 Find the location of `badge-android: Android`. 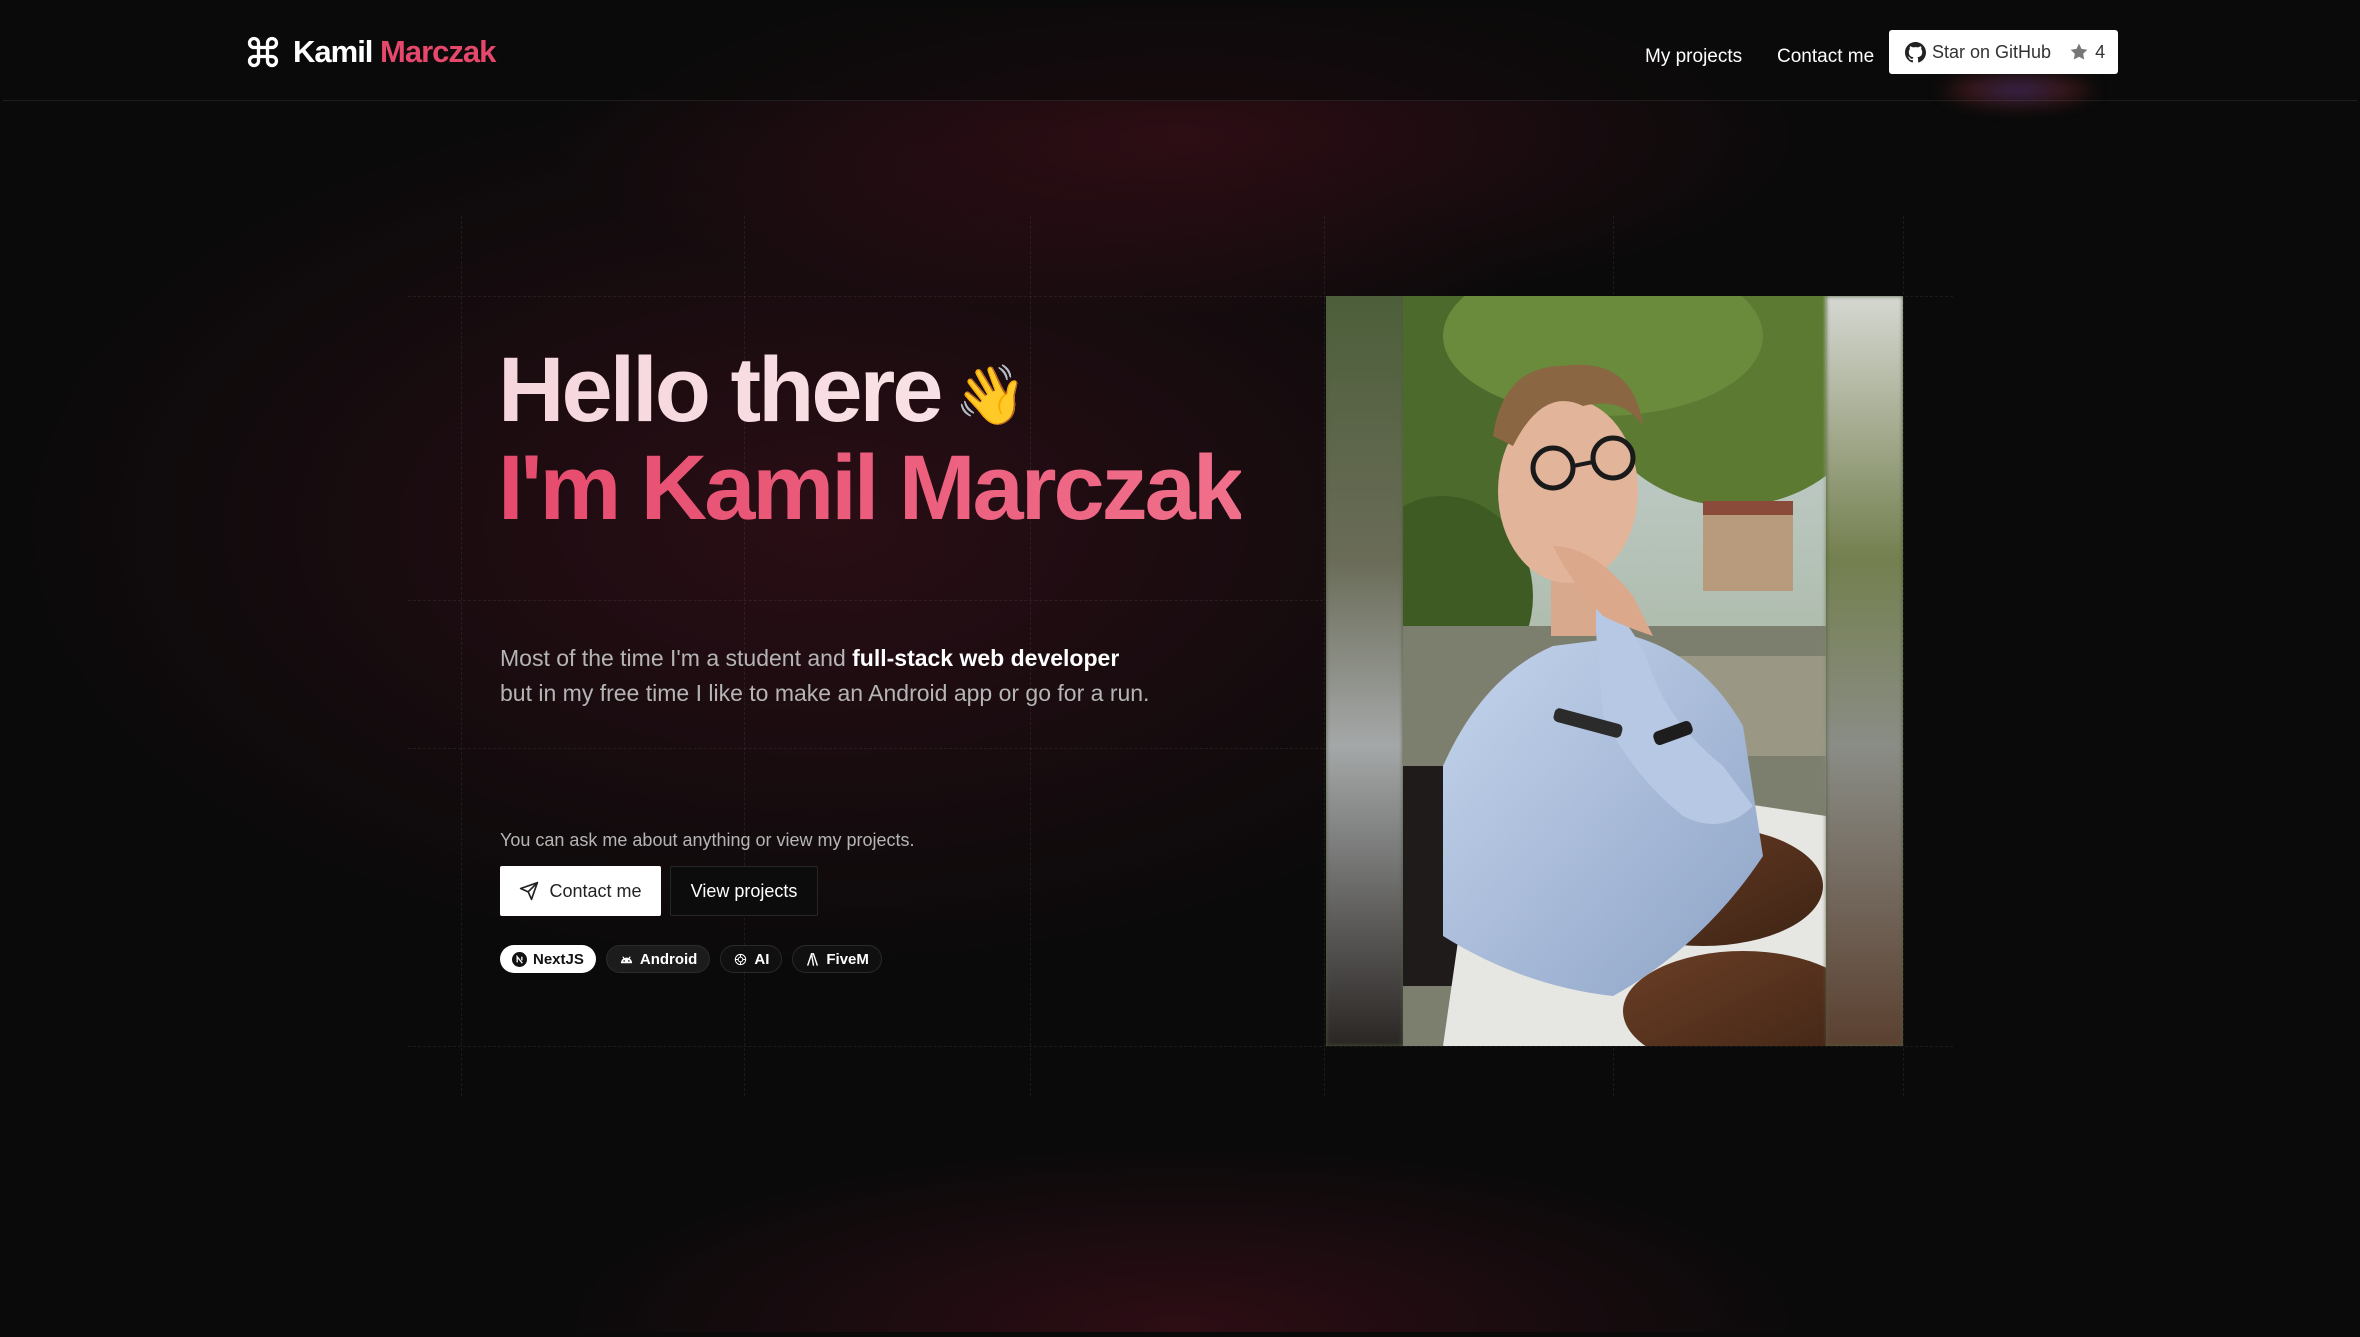

badge-android: Android is located at coordinates (658, 959).